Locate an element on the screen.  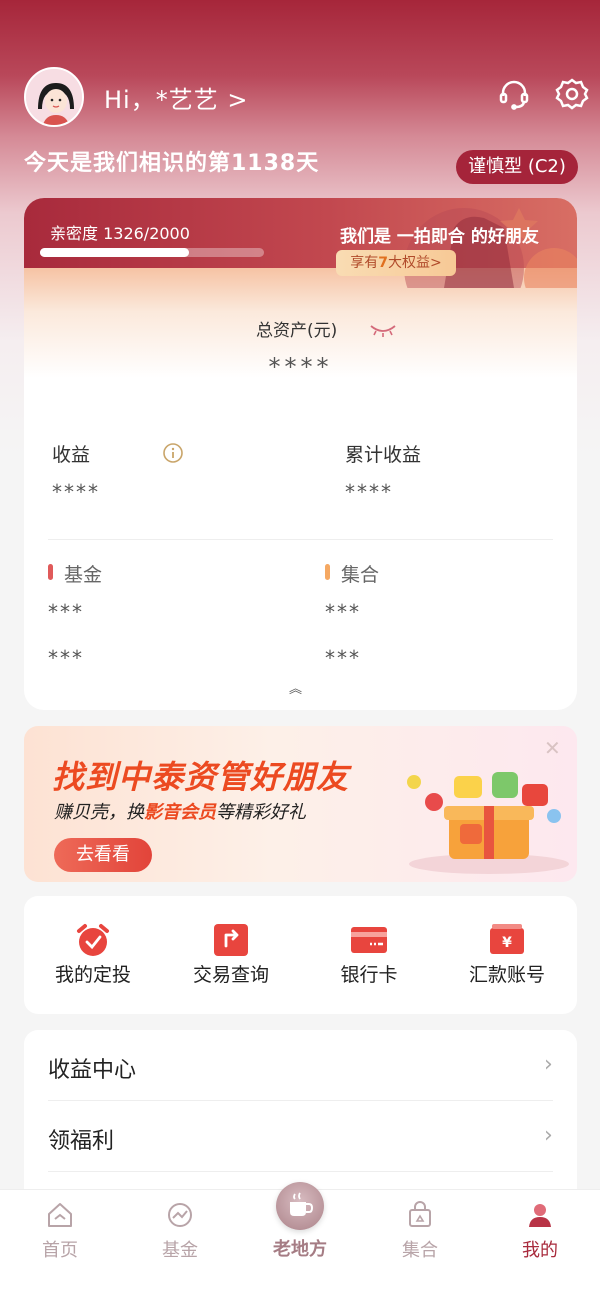
collapse-chevron-icon: ︽ is located at coordinates (295, 687).